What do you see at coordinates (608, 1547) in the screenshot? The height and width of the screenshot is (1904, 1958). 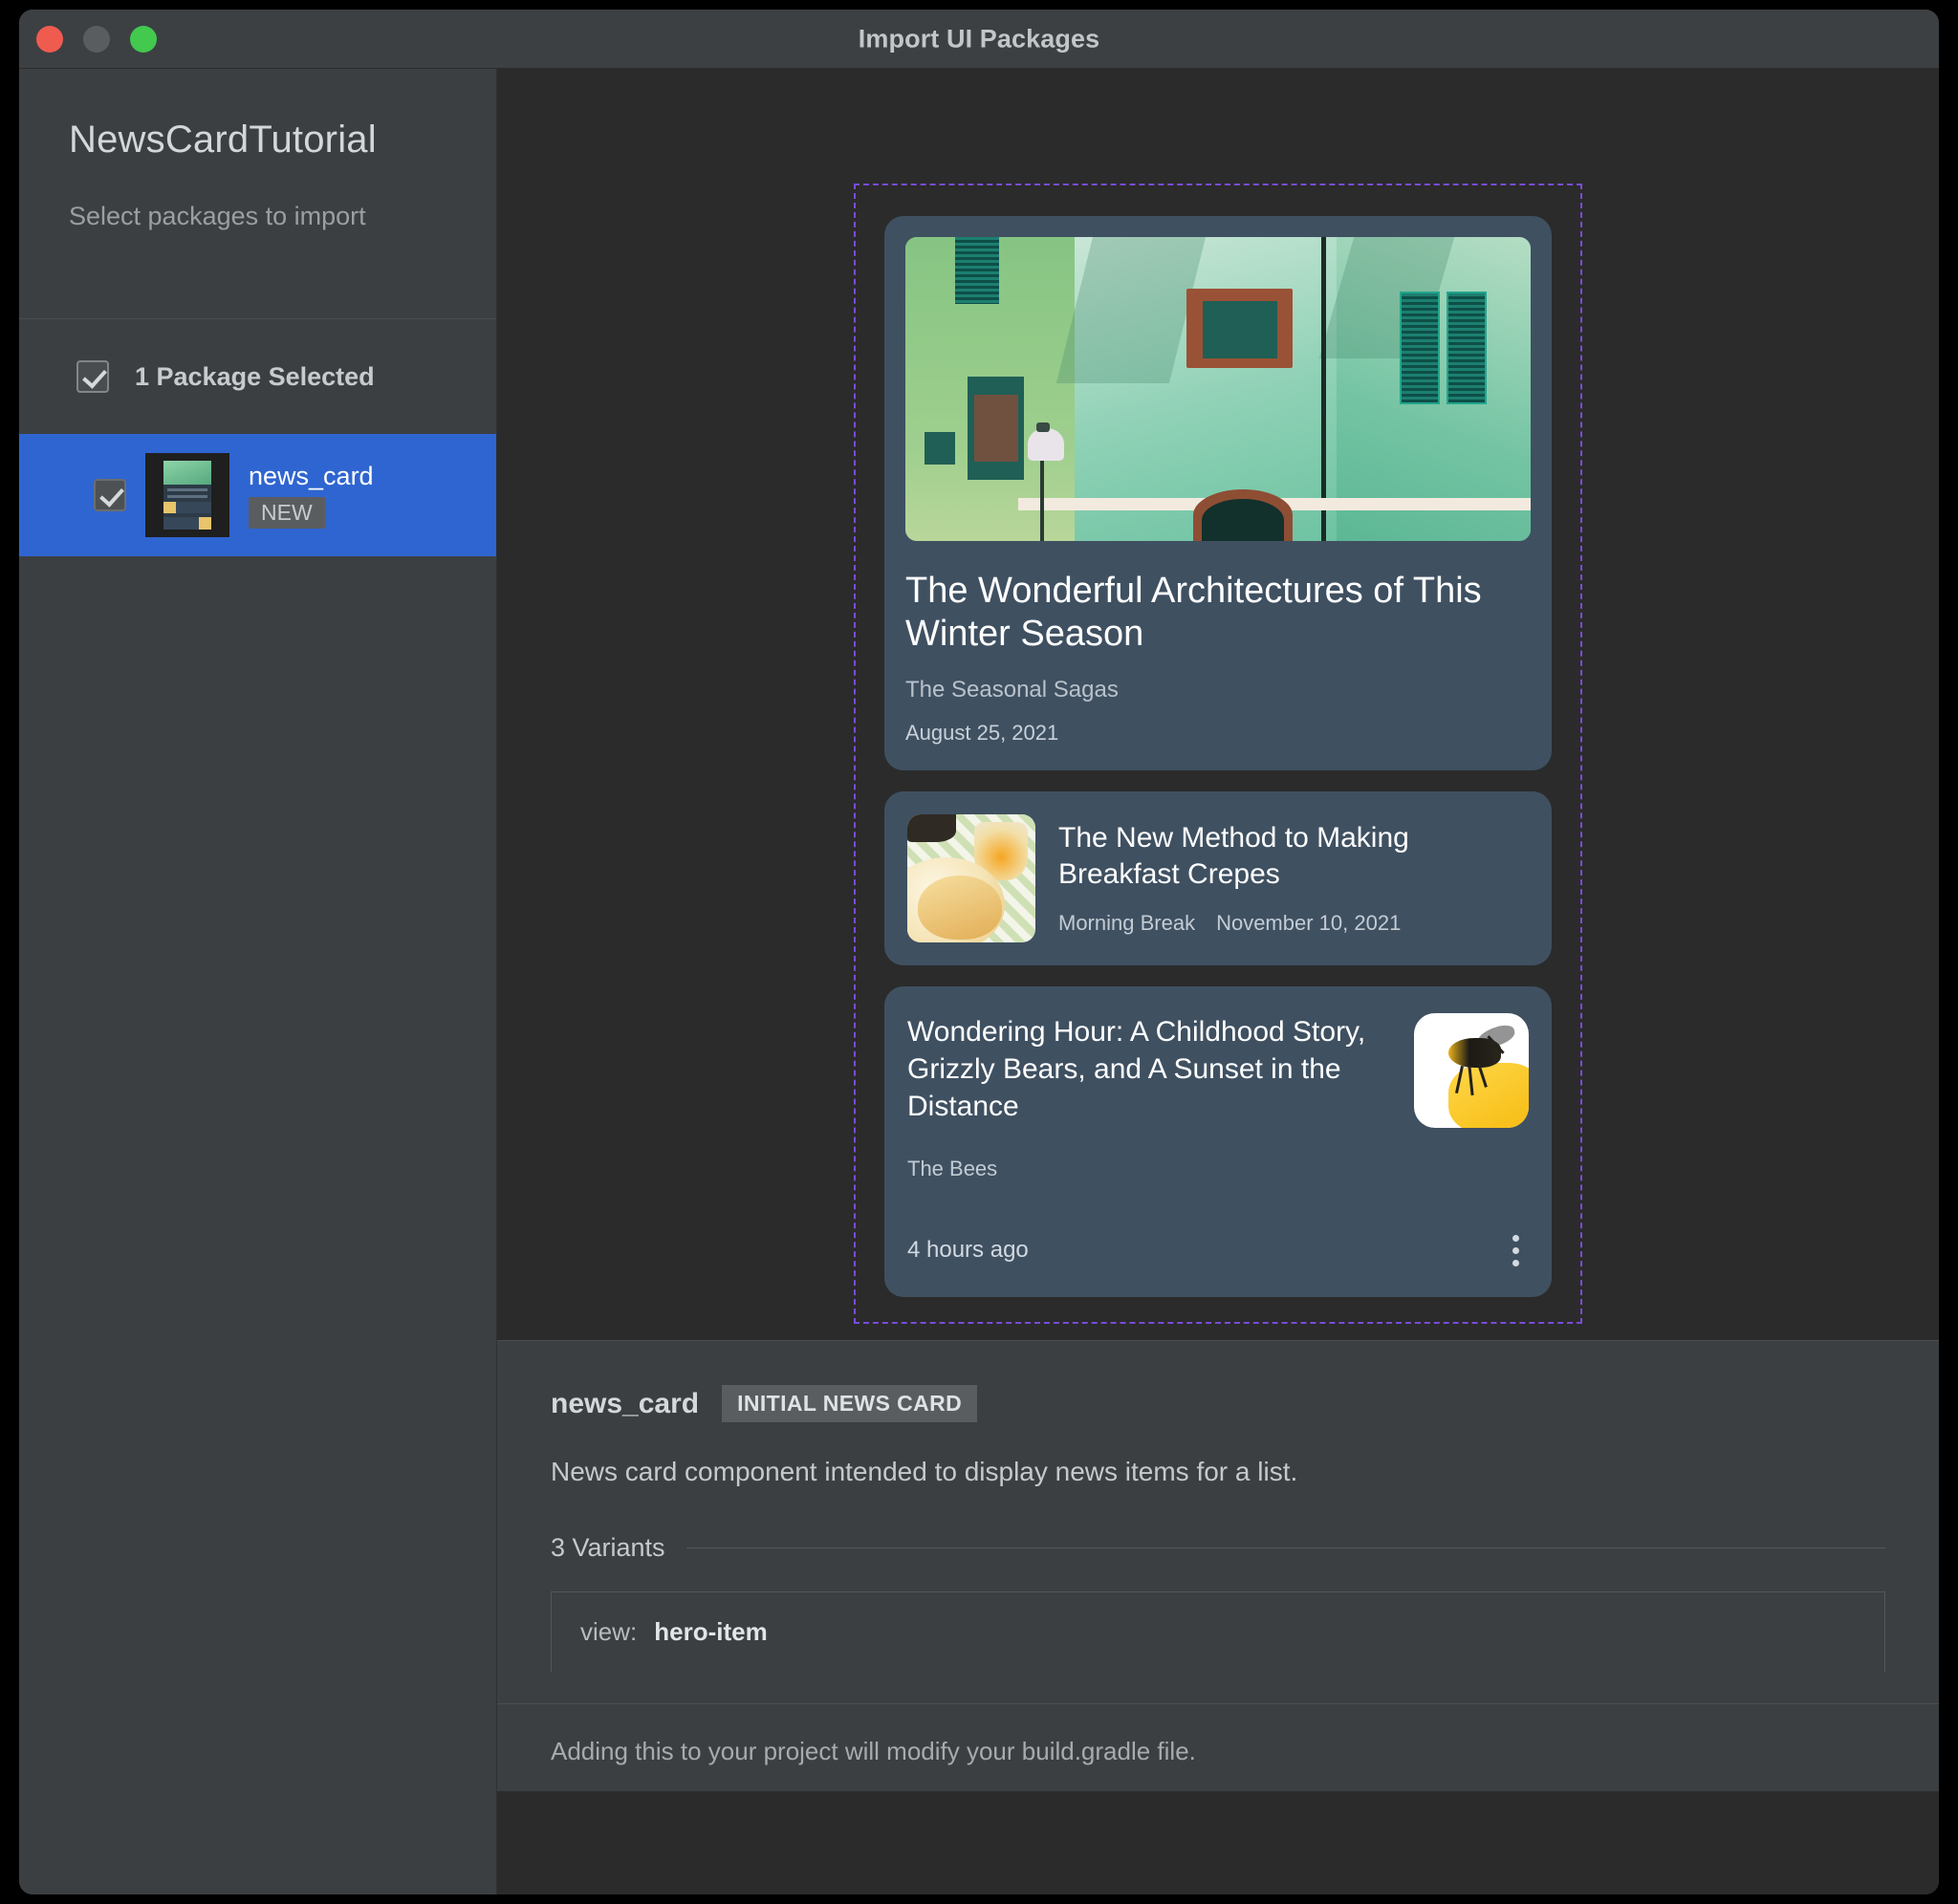 I see `variants-count-label: 3 Variants` at bounding box center [608, 1547].